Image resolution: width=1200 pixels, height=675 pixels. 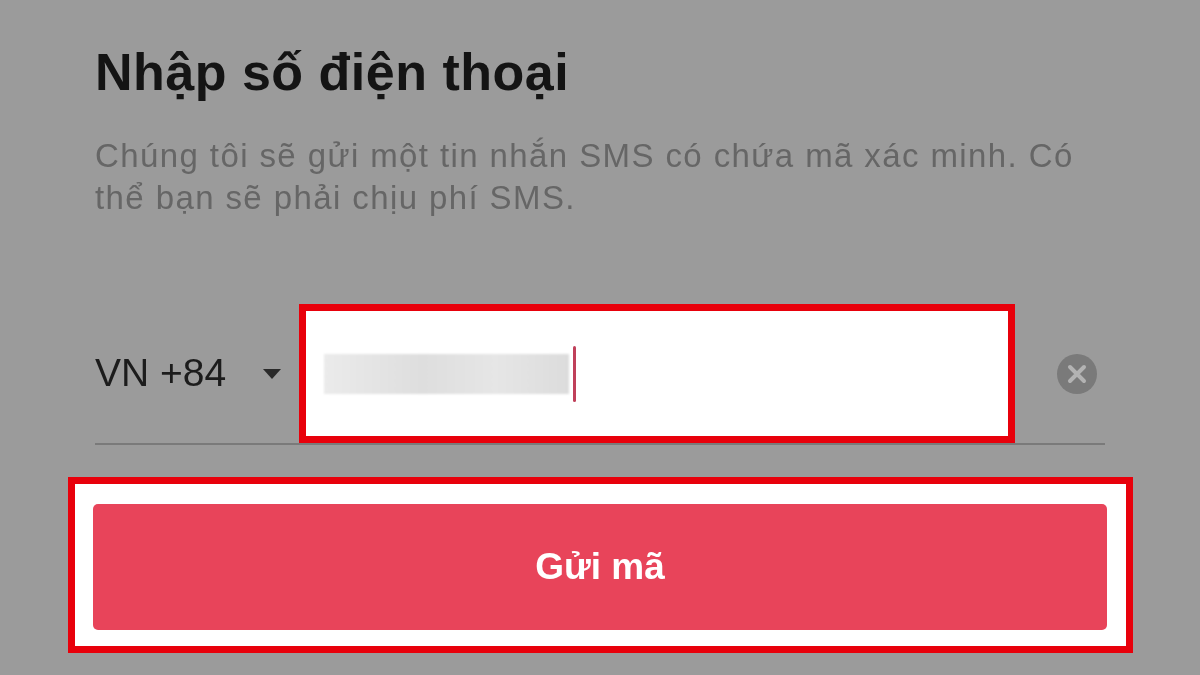 I want to click on country-code-dropdown: VN +84, so click(x=188, y=374).